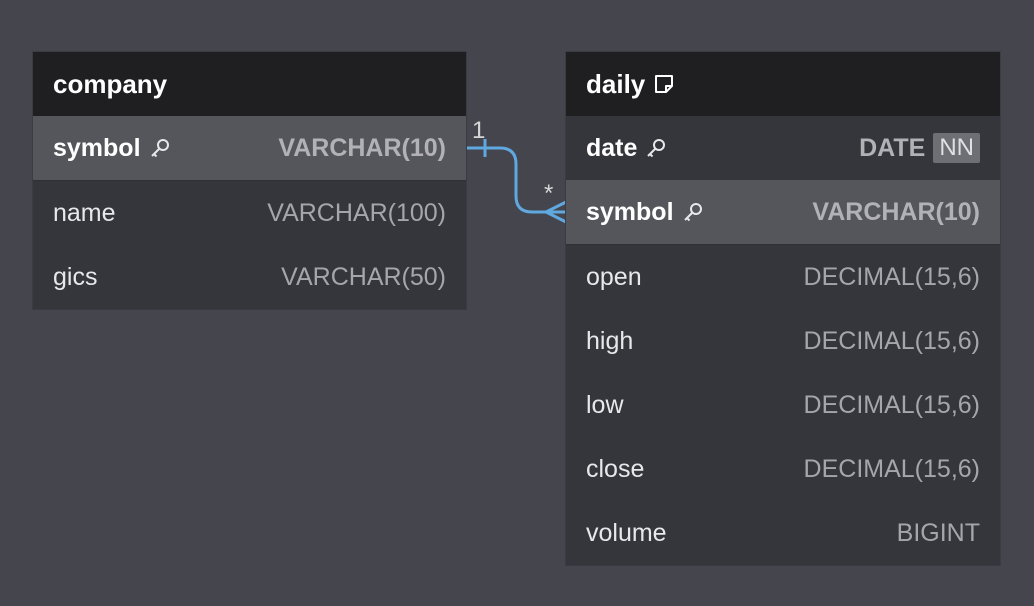  Describe the element at coordinates (610, 340) in the screenshot. I see `column-name: high` at that location.